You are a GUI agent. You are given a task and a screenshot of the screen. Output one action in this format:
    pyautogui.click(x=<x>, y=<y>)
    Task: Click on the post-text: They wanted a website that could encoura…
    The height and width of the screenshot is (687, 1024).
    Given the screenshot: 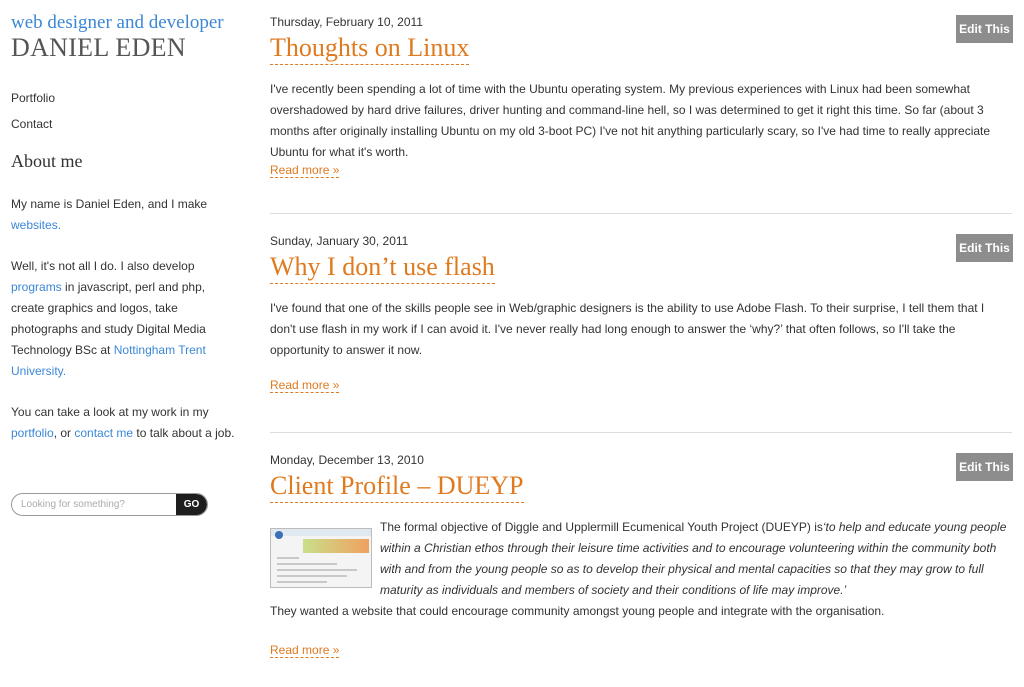 What is the action you would take?
    pyautogui.click(x=577, y=611)
    